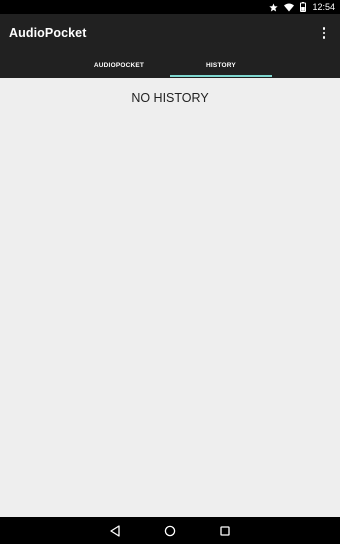 The image size is (340, 544). Describe the element at coordinates (170, 7) in the screenshot. I see `status-bar: 12:54` at that location.